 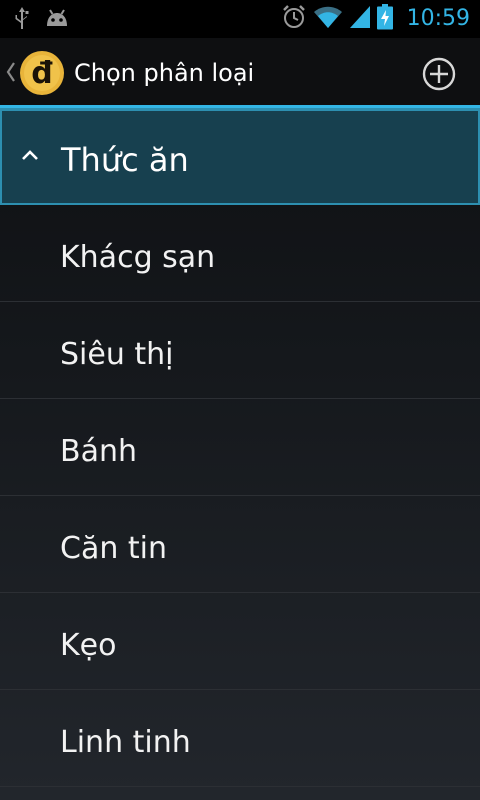 I want to click on list-item: Căn tin, so click(x=240, y=544).